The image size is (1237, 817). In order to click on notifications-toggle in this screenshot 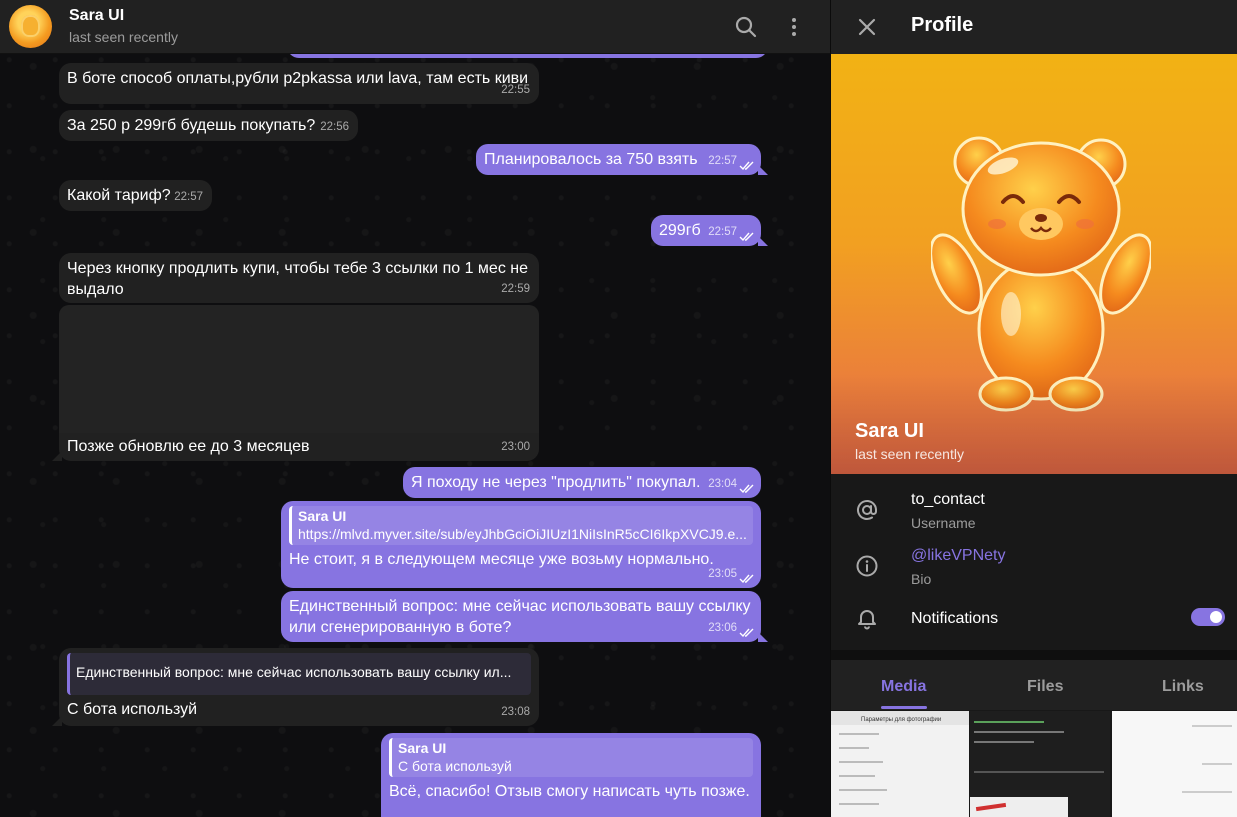, I will do `click(1208, 617)`.